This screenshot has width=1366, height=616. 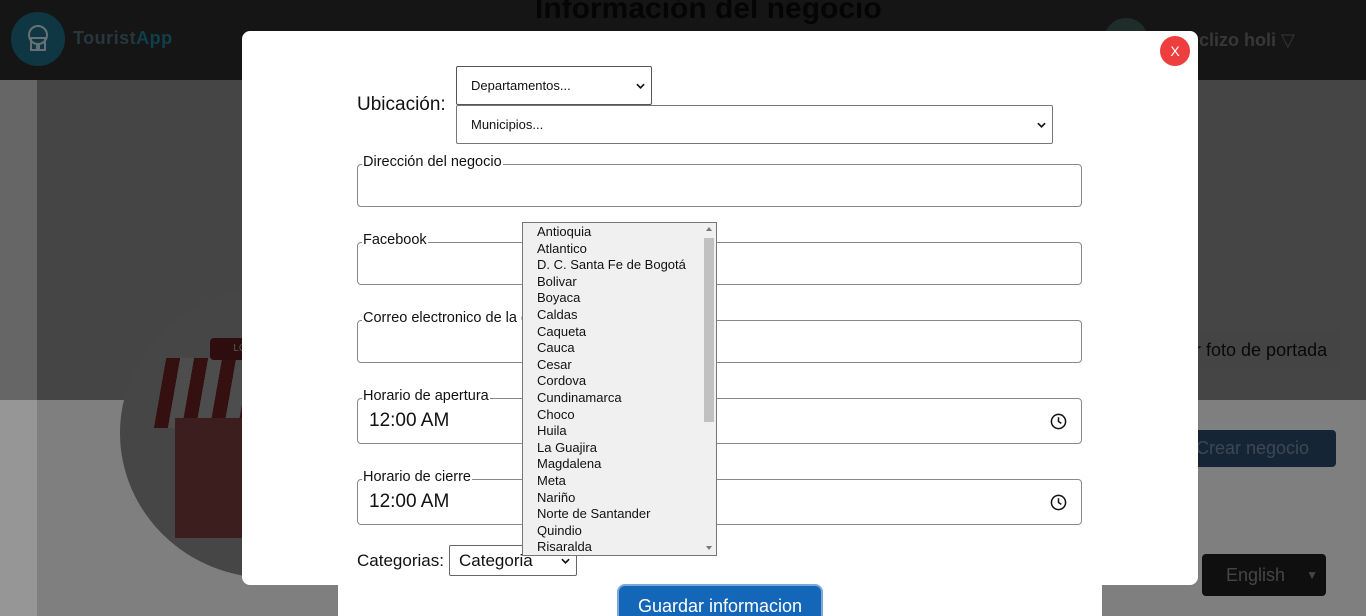 I want to click on scrollbar, so click(x=709, y=389).